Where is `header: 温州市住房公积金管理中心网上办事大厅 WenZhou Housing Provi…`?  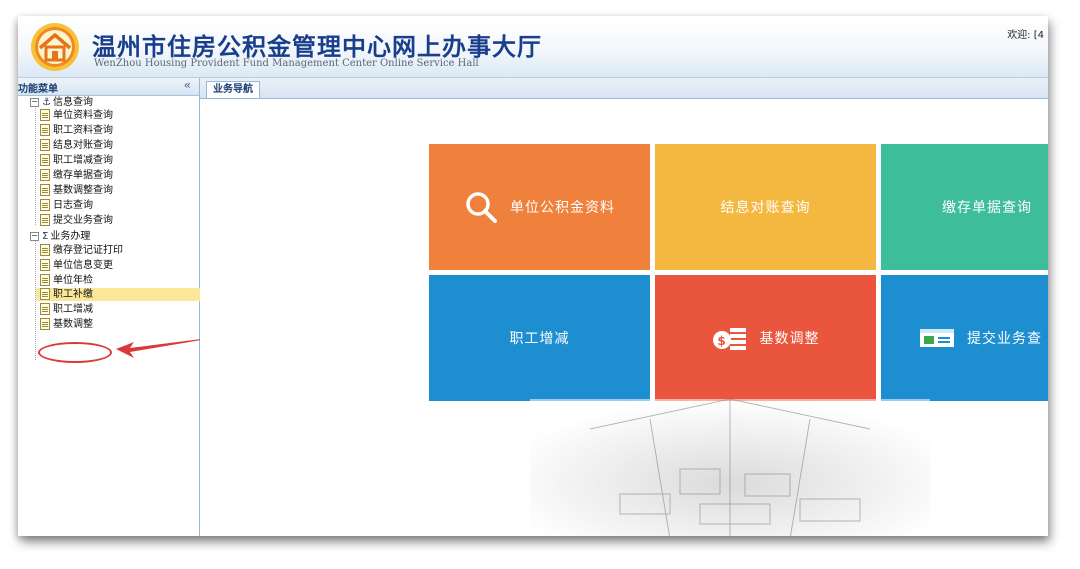 header: 温州市住房公积金管理中心网上办事大厅 WenZhou Housing Provi… is located at coordinates (533, 47).